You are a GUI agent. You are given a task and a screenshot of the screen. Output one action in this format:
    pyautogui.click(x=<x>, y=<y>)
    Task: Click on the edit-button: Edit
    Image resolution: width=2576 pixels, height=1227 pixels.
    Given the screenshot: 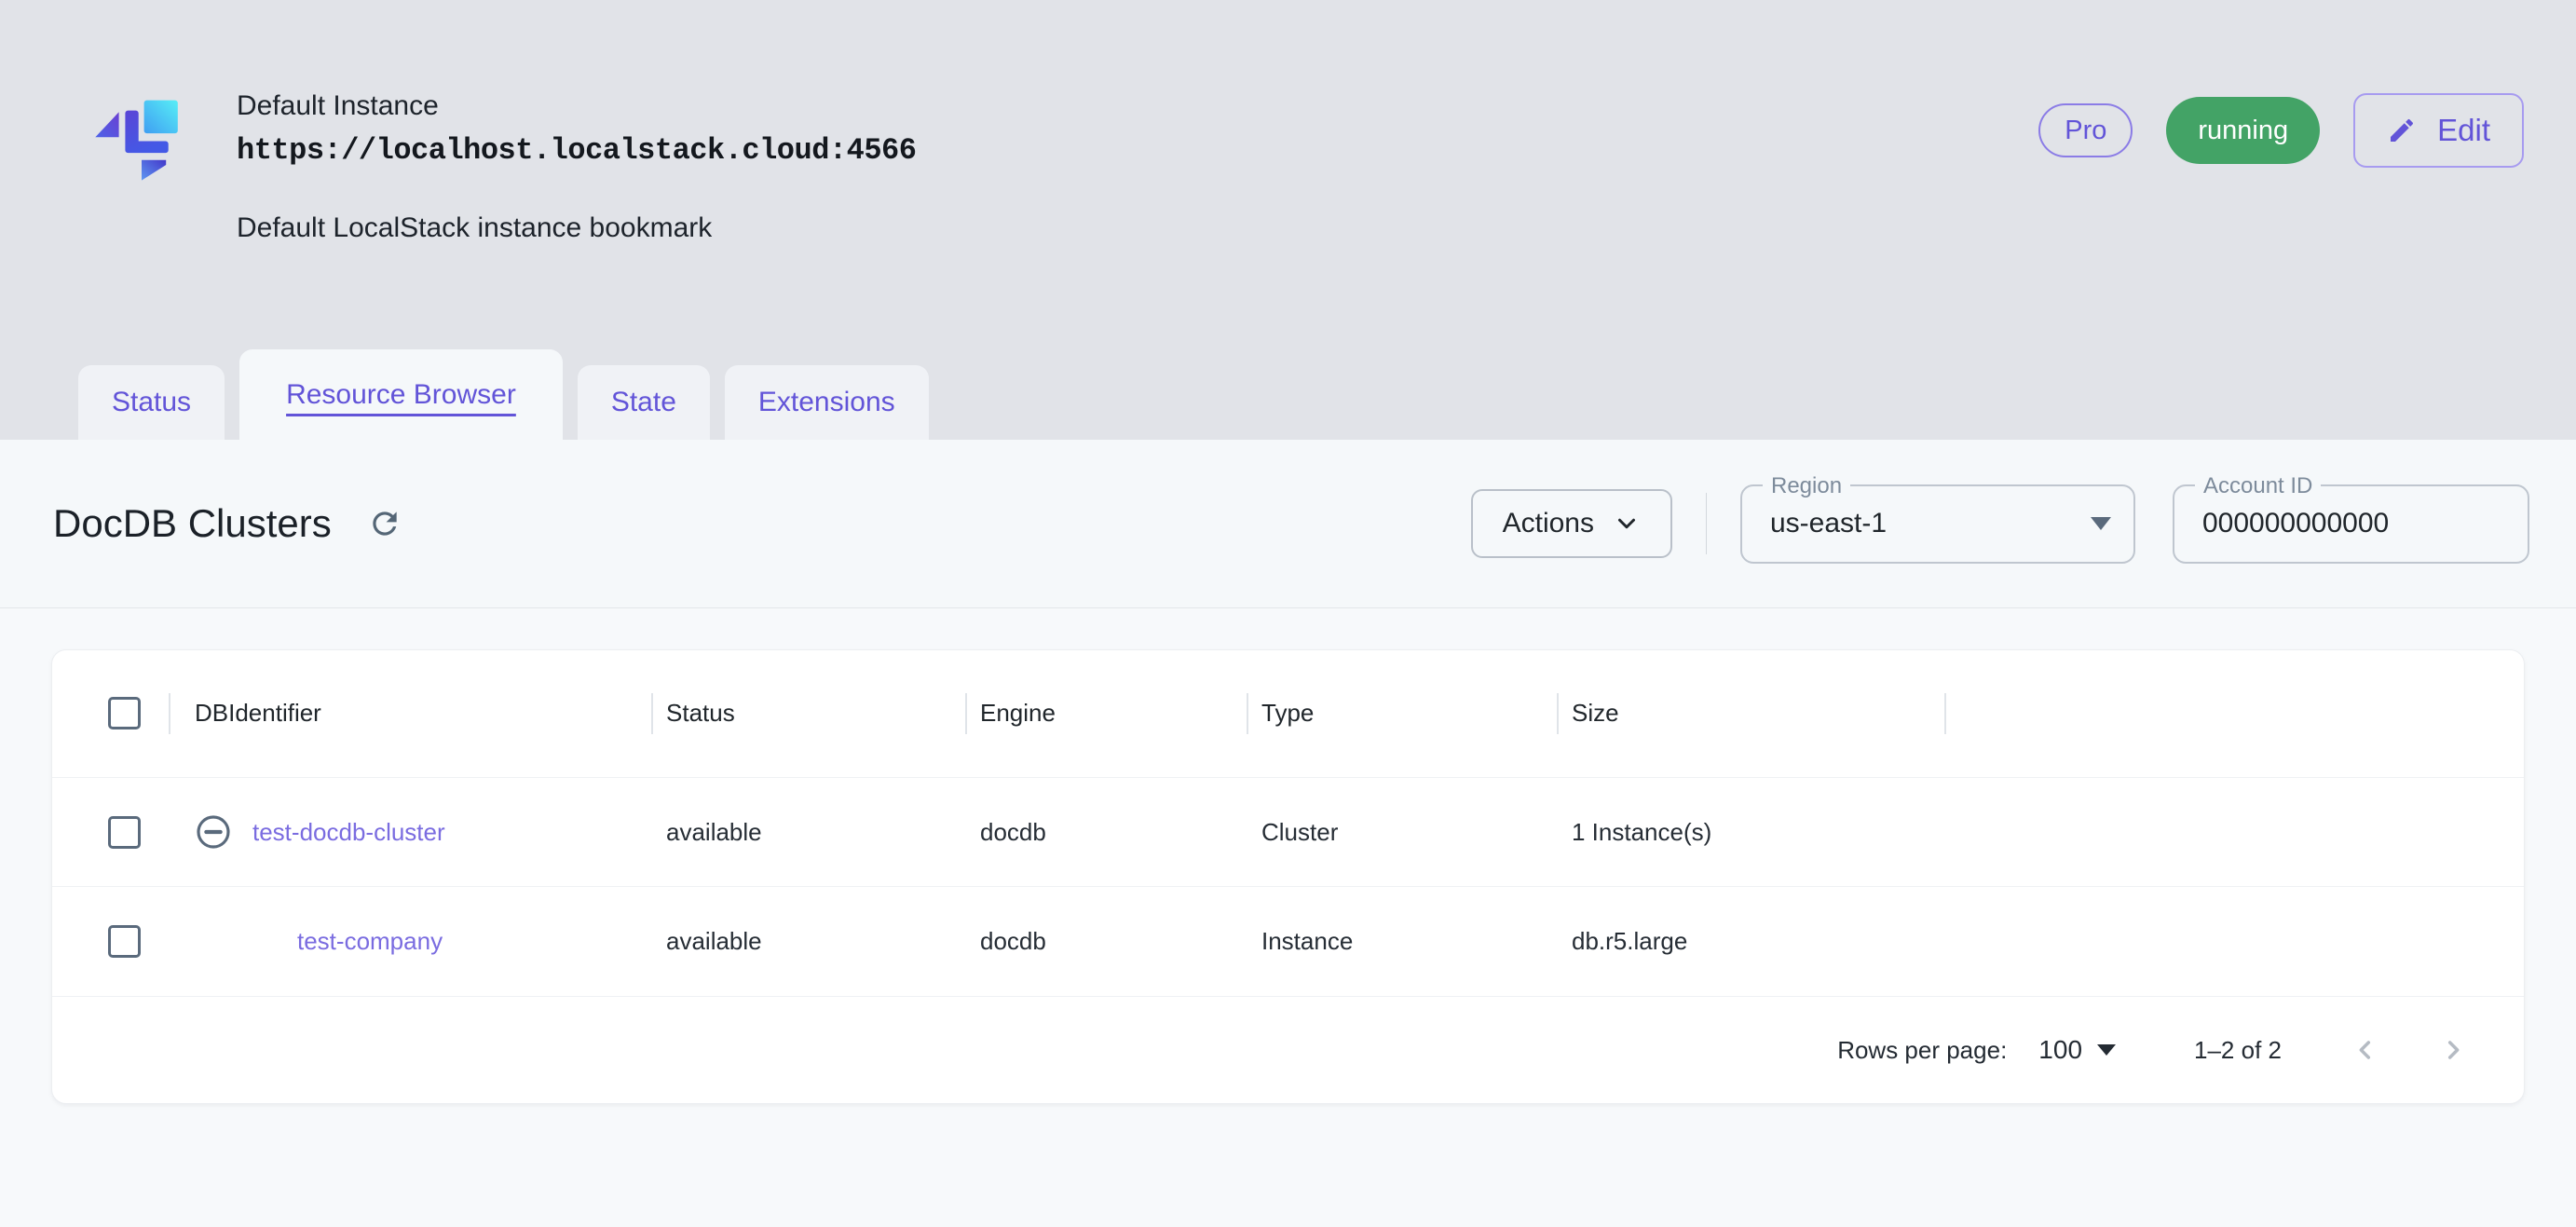 What is the action you would take?
    pyautogui.click(x=2438, y=130)
    